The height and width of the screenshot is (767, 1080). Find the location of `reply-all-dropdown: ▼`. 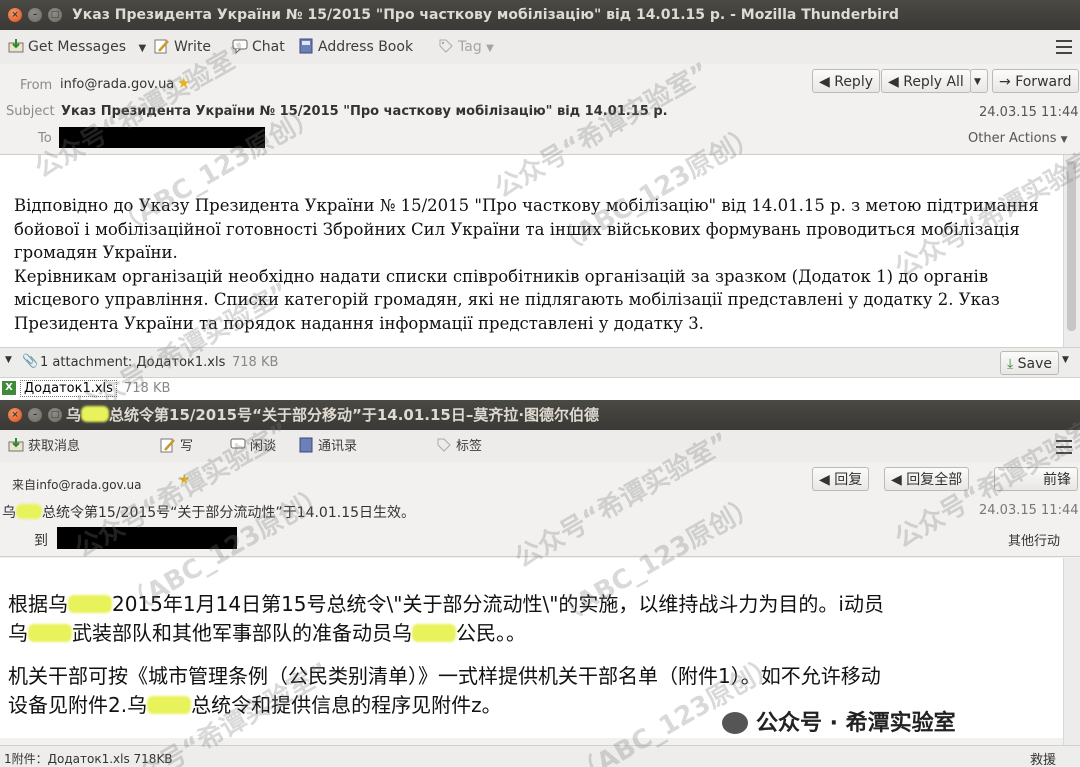

reply-all-dropdown: ▼ is located at coordinates (979, 81).